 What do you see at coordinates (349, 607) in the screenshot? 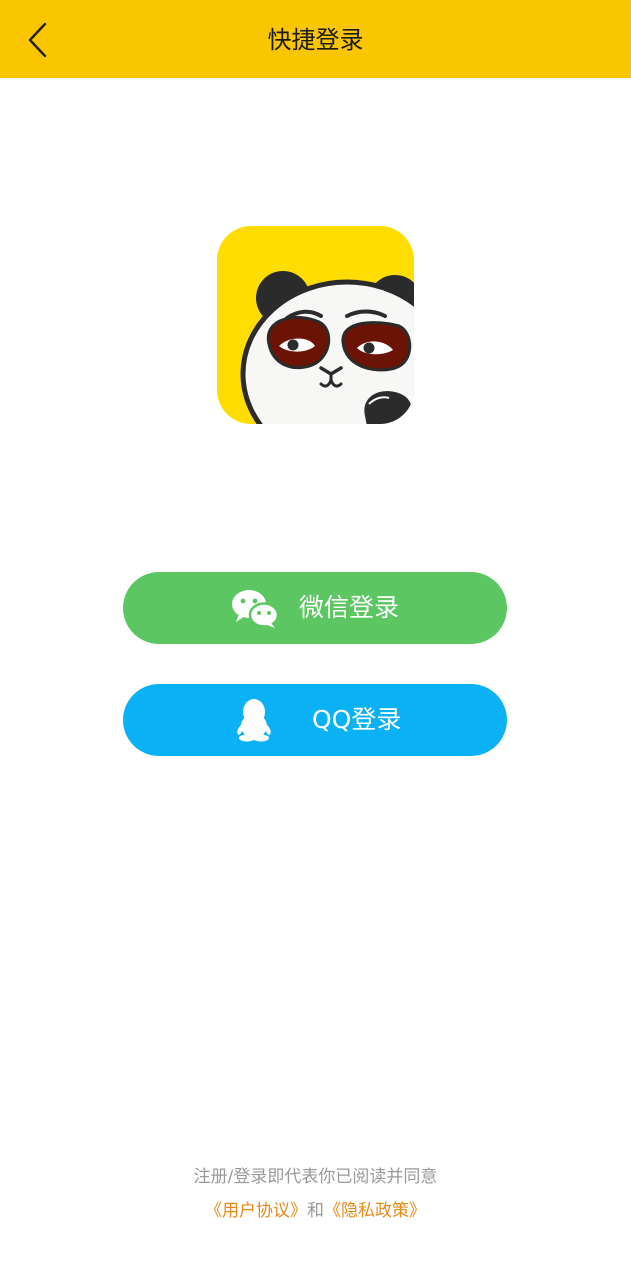
I see `wechat-login-label: 微信登录` at bounding box center [349, 607].